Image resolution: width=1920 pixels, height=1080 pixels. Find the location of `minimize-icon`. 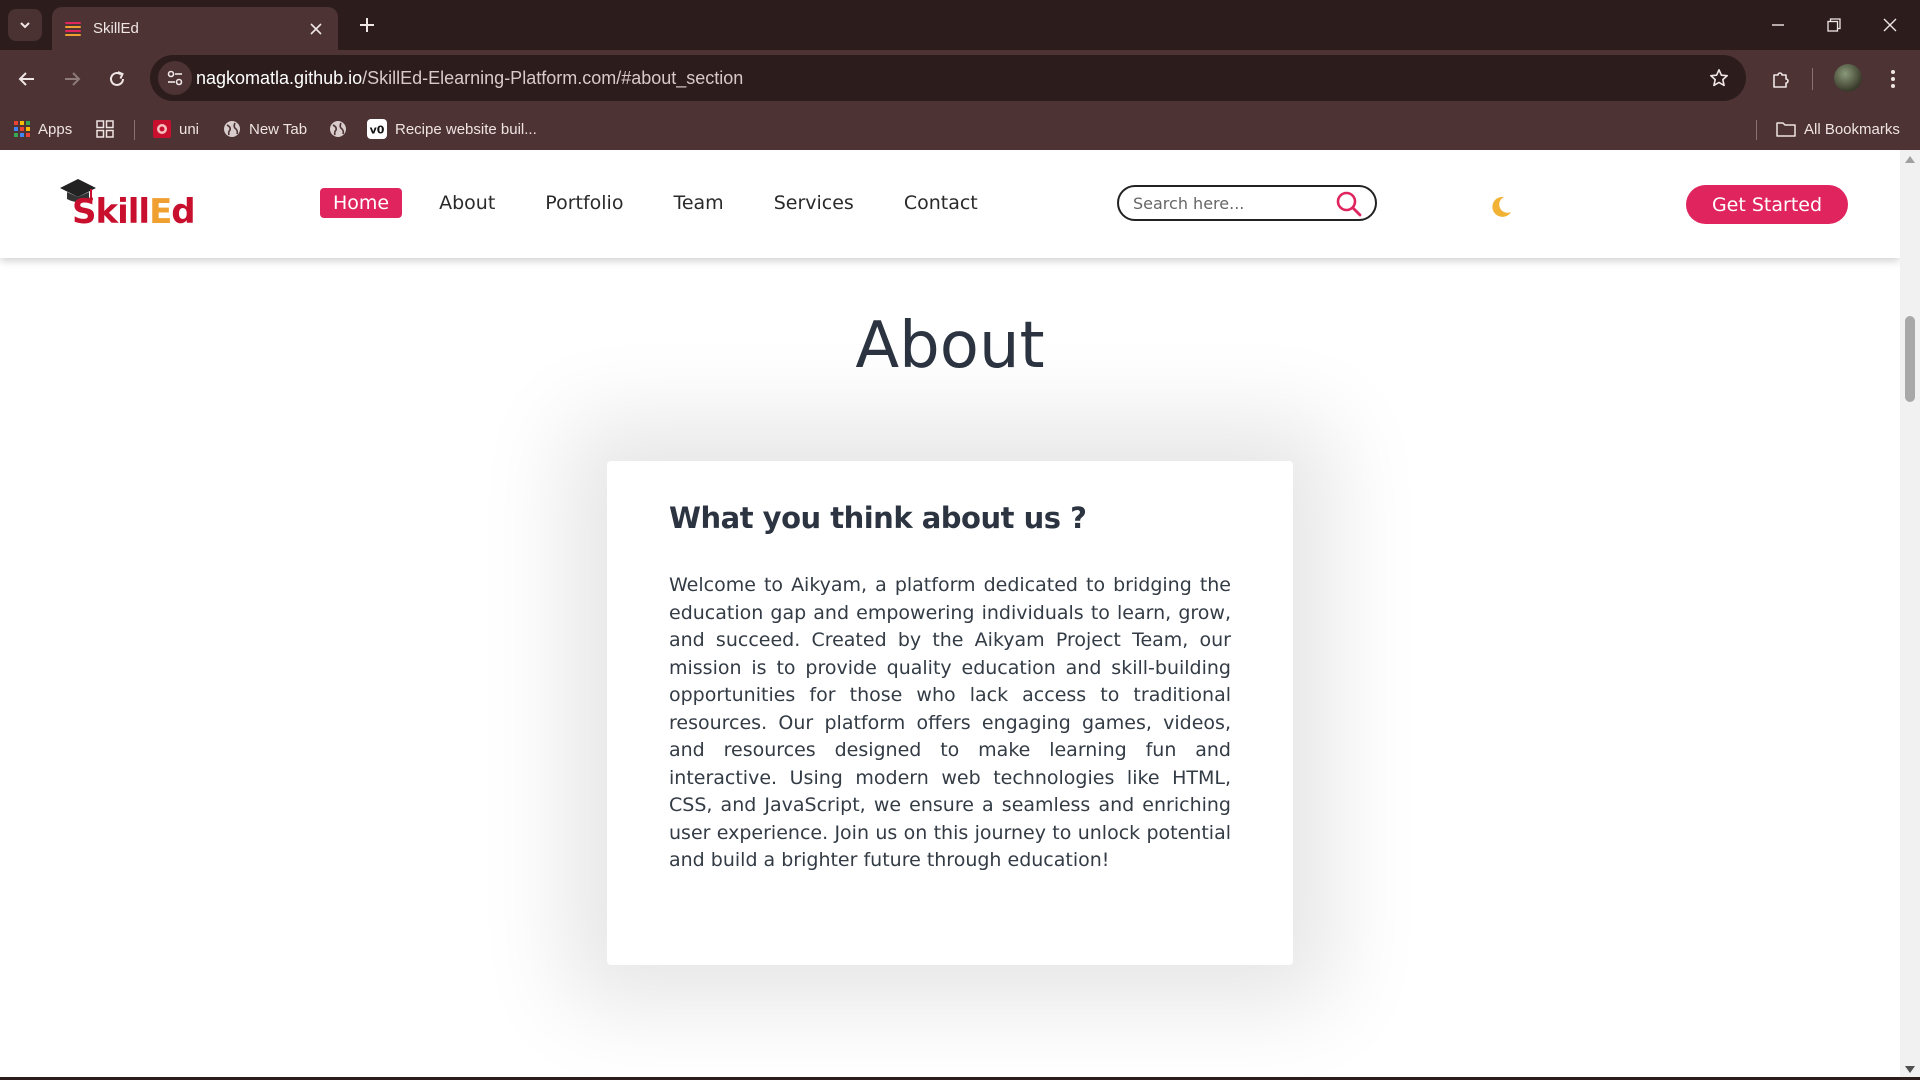

minimize-icon is located at coordinates (1778, 25).